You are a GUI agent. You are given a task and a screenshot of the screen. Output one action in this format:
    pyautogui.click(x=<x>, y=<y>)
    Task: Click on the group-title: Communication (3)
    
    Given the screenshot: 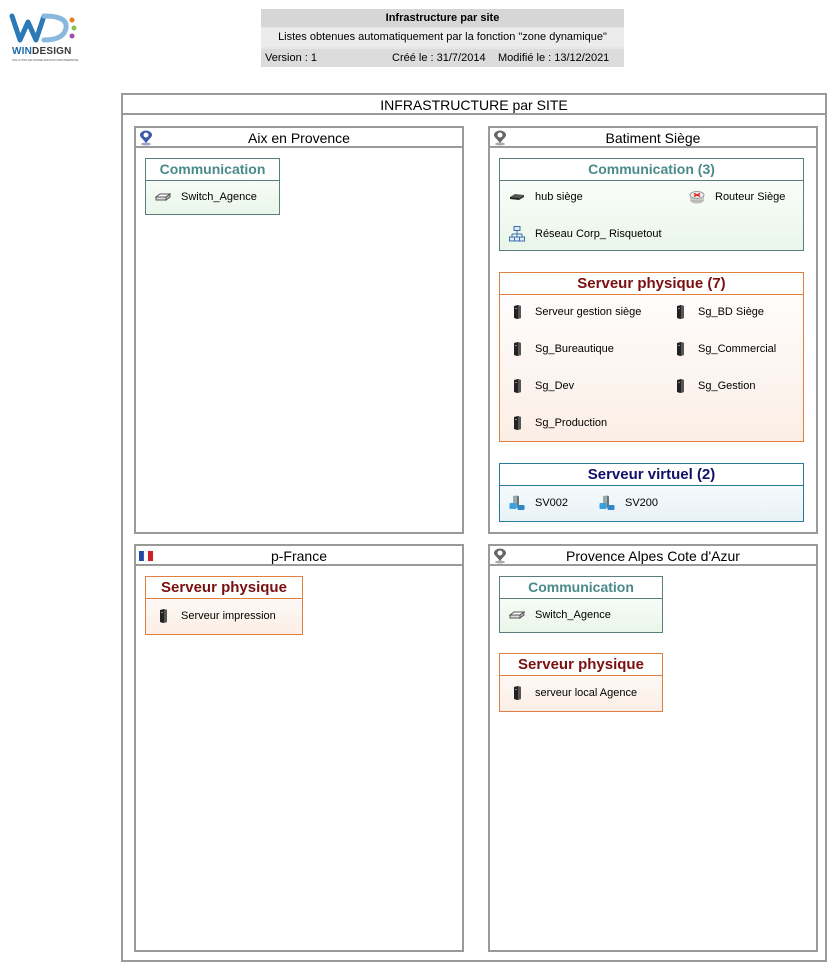 What is the action you would take?
    pyautogui.click(x=651, y=170)
    